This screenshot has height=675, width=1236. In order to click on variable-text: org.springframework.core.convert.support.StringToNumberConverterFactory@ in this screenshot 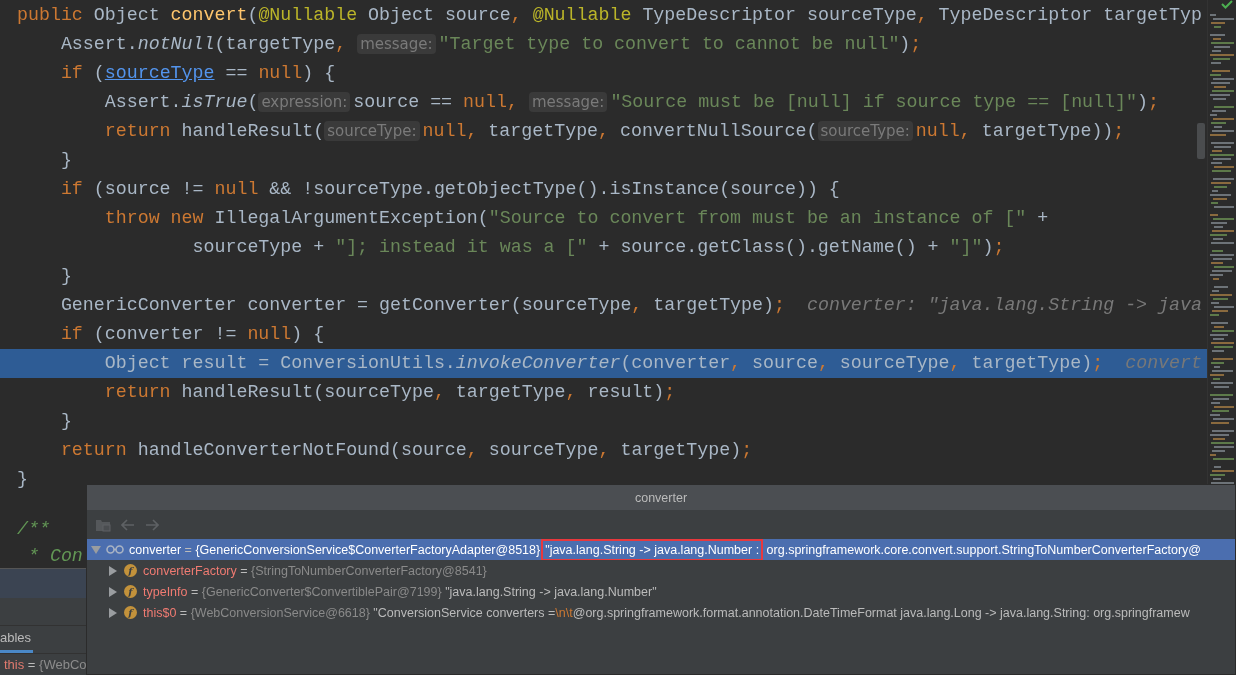, I will do `click(983, 549)`.